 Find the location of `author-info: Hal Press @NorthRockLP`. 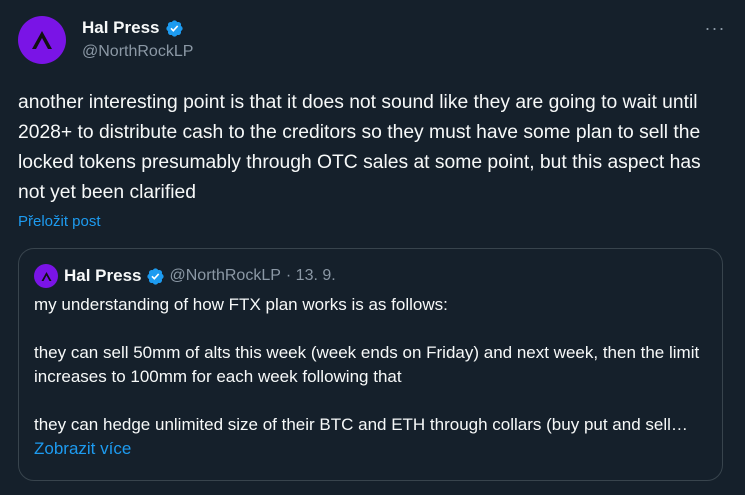

author-info: Hal Press @NorthRockLP is located at coordinates (137, 38).